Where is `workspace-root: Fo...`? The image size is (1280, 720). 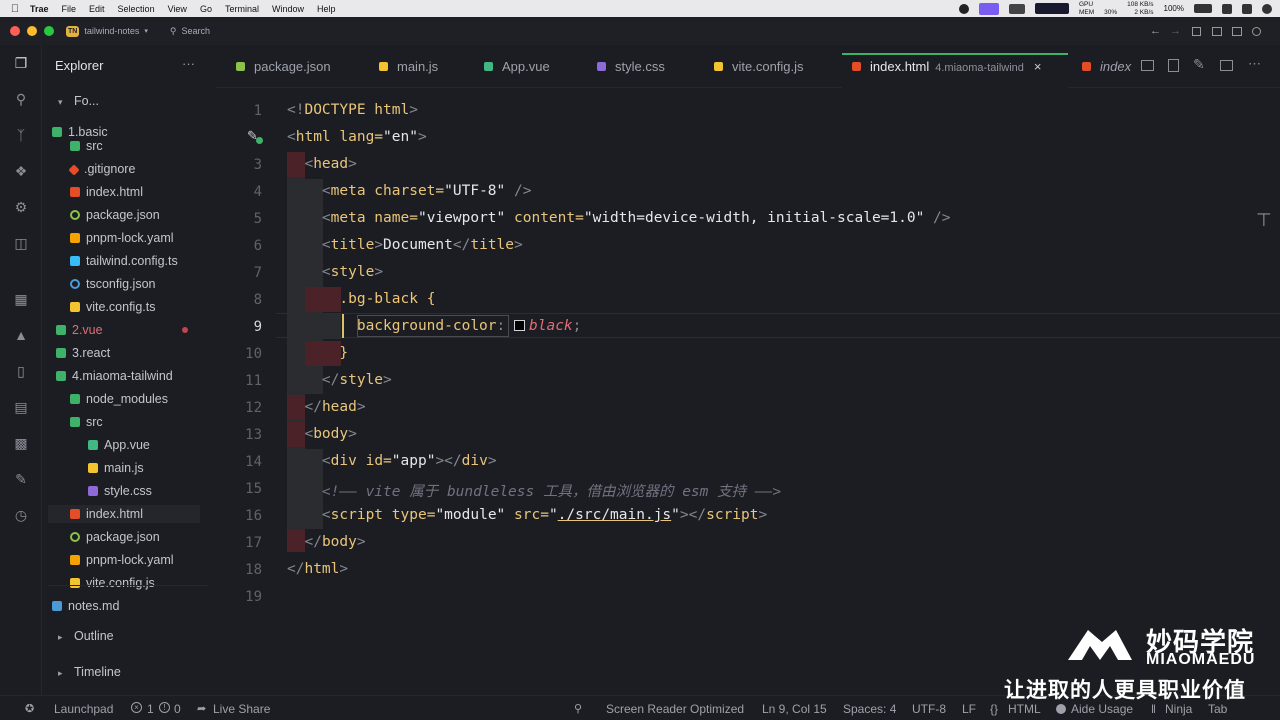 workspace-root: Fo... is located at coordinates (86, 101).